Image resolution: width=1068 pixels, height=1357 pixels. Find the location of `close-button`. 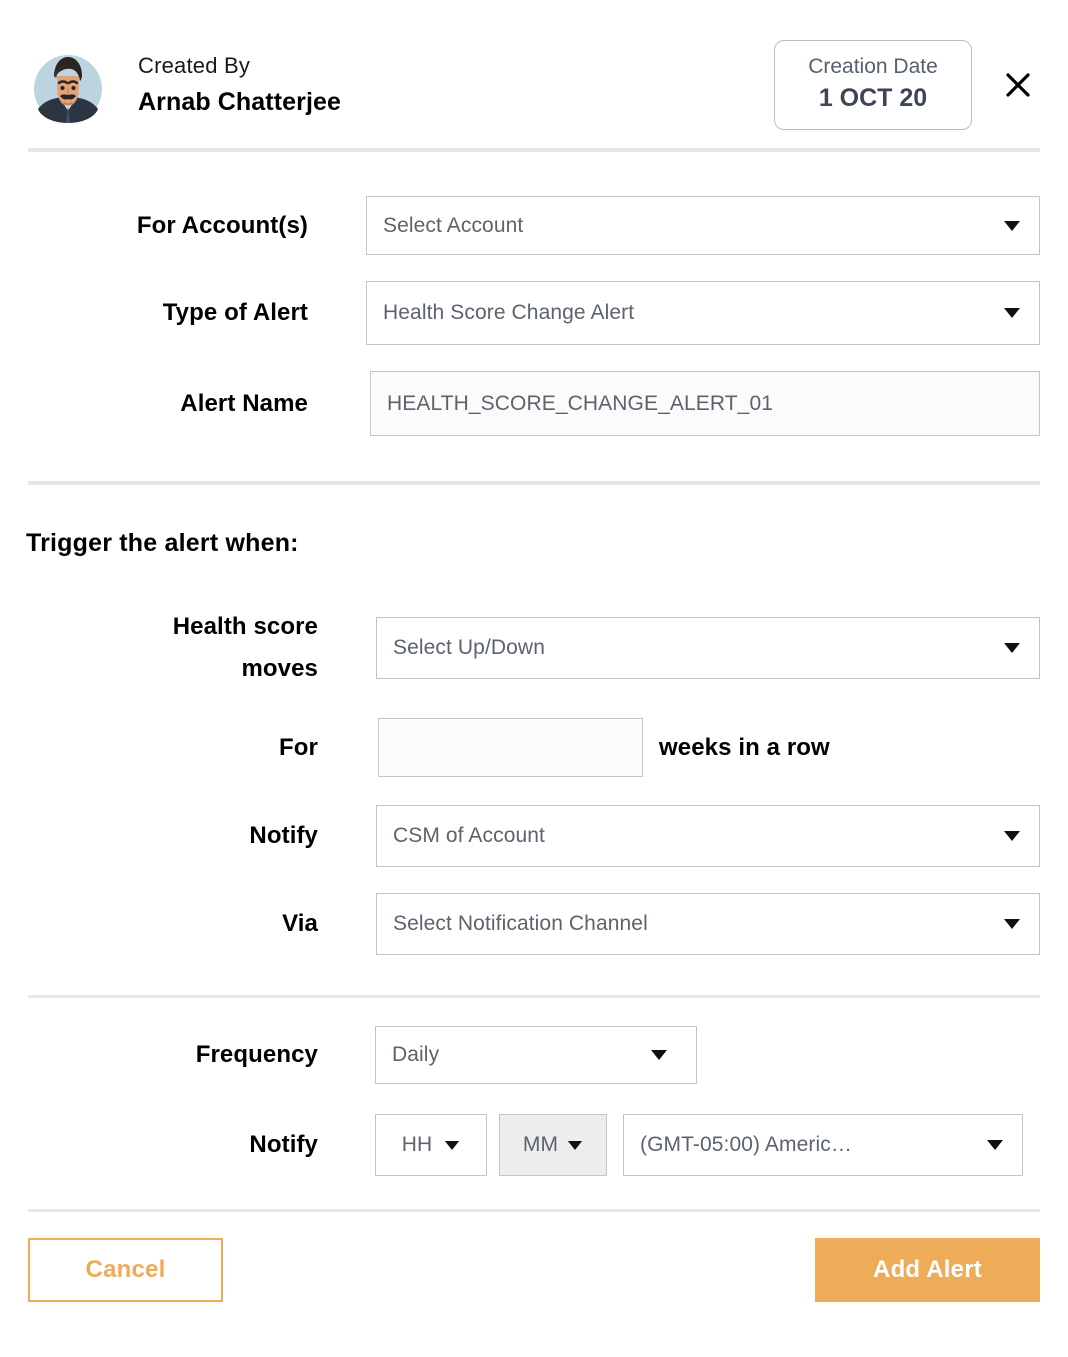

close-button is located at coordinates (1018, 85).